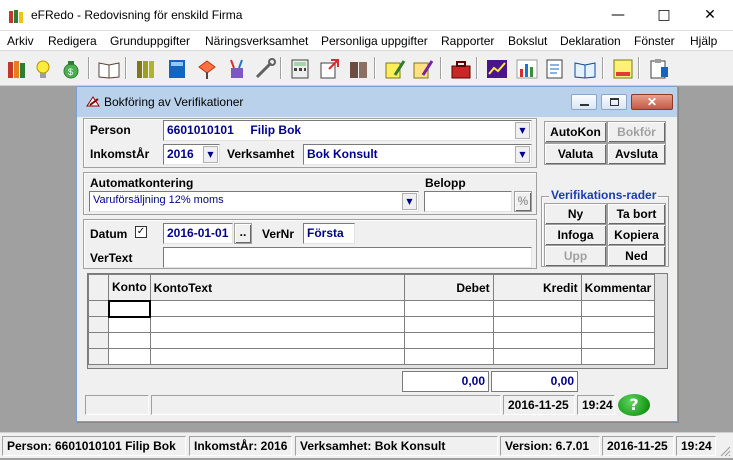 This screenshot has height=460, width=733. I want to click on maximize-button: □, so click(664, 15).